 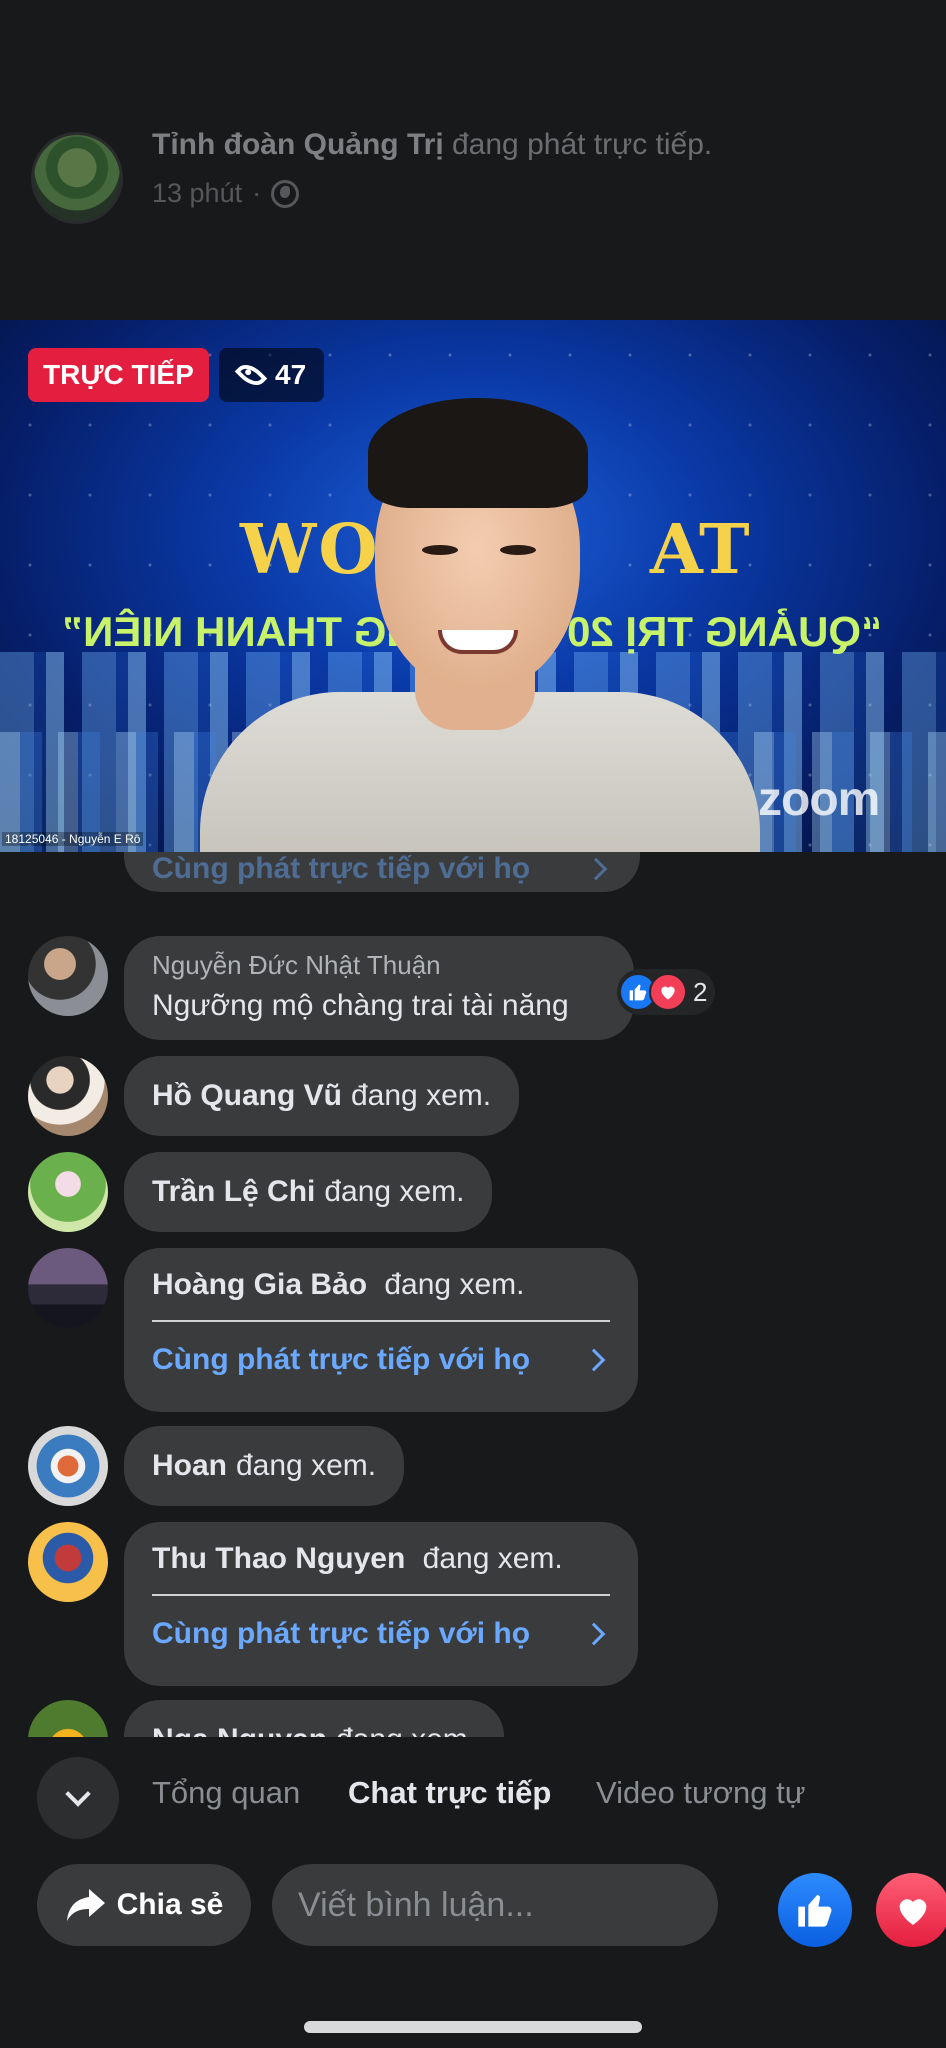 I want to click on share-label: Chia sẻ, so click(x=170, y=1904).